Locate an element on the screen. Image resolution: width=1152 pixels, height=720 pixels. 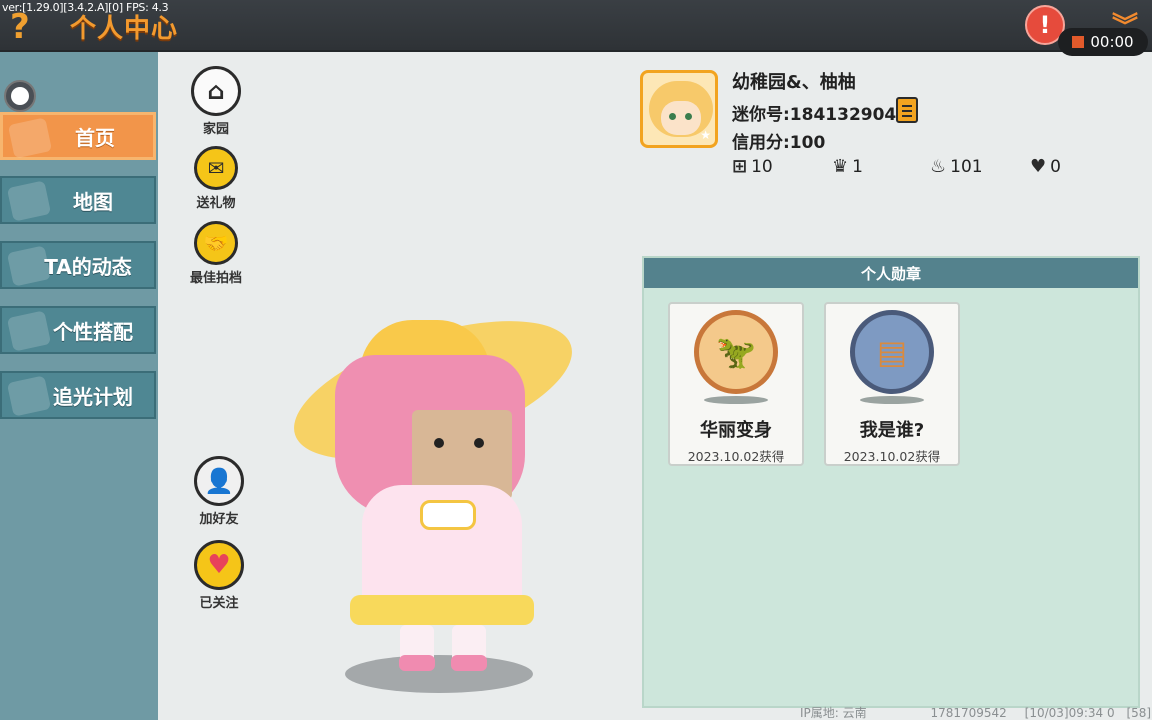
credit-score: 信用分:100 is located at coordinates (779, 143).